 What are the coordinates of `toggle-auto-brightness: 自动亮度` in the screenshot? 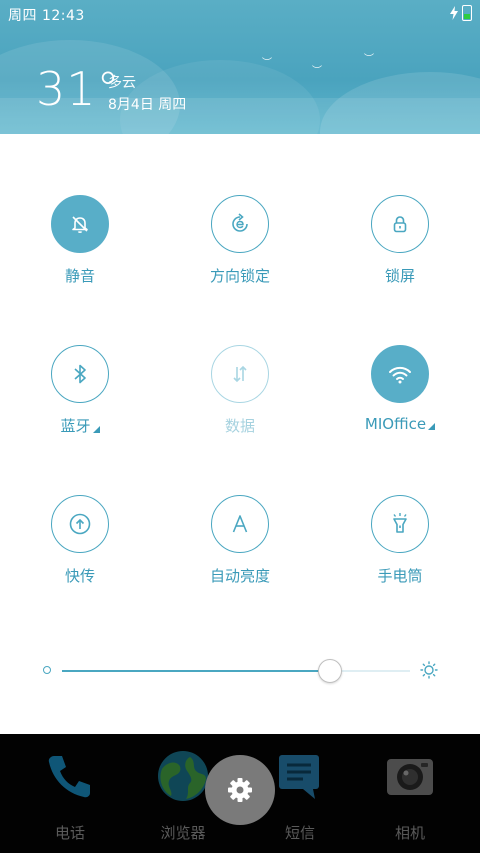 It's located at (240, 540).